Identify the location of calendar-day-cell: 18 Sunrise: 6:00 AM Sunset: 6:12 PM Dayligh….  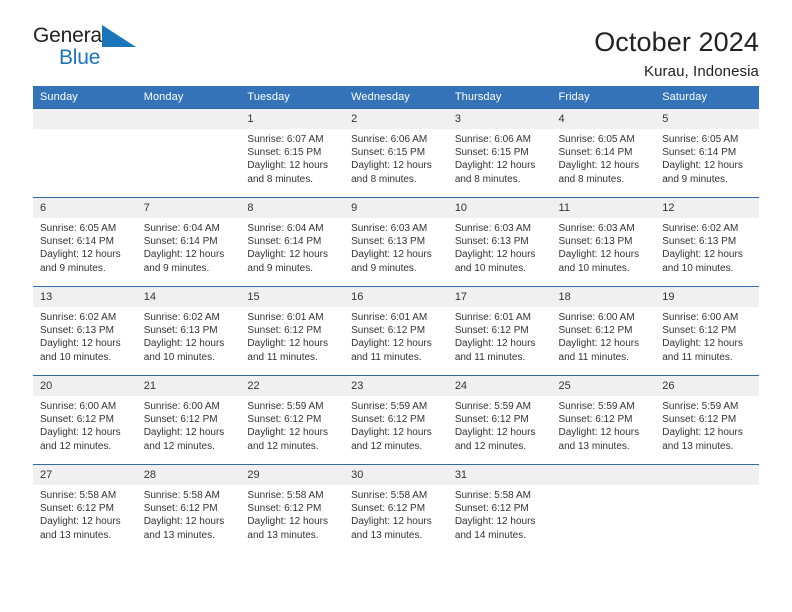
(603, 331).